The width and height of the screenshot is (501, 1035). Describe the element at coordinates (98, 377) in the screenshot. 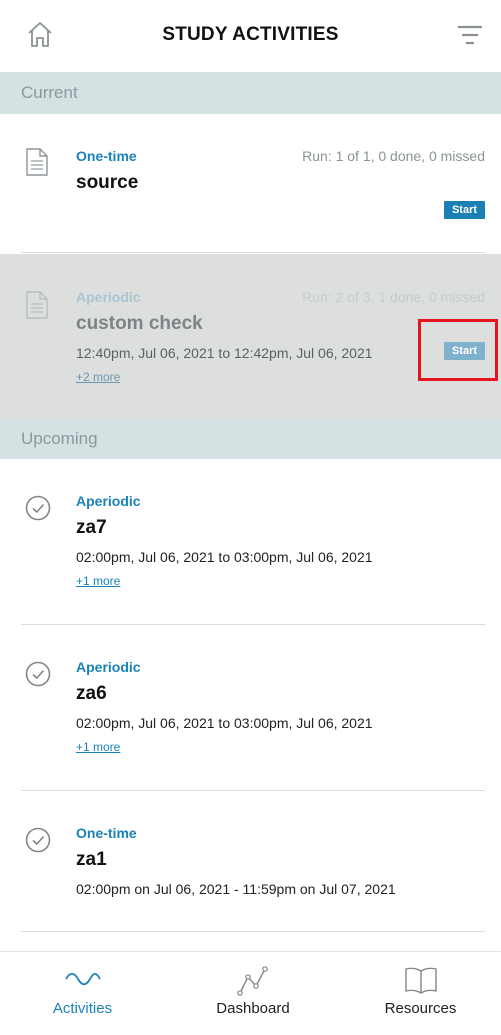

I see `more-link: +2 more` at that location.